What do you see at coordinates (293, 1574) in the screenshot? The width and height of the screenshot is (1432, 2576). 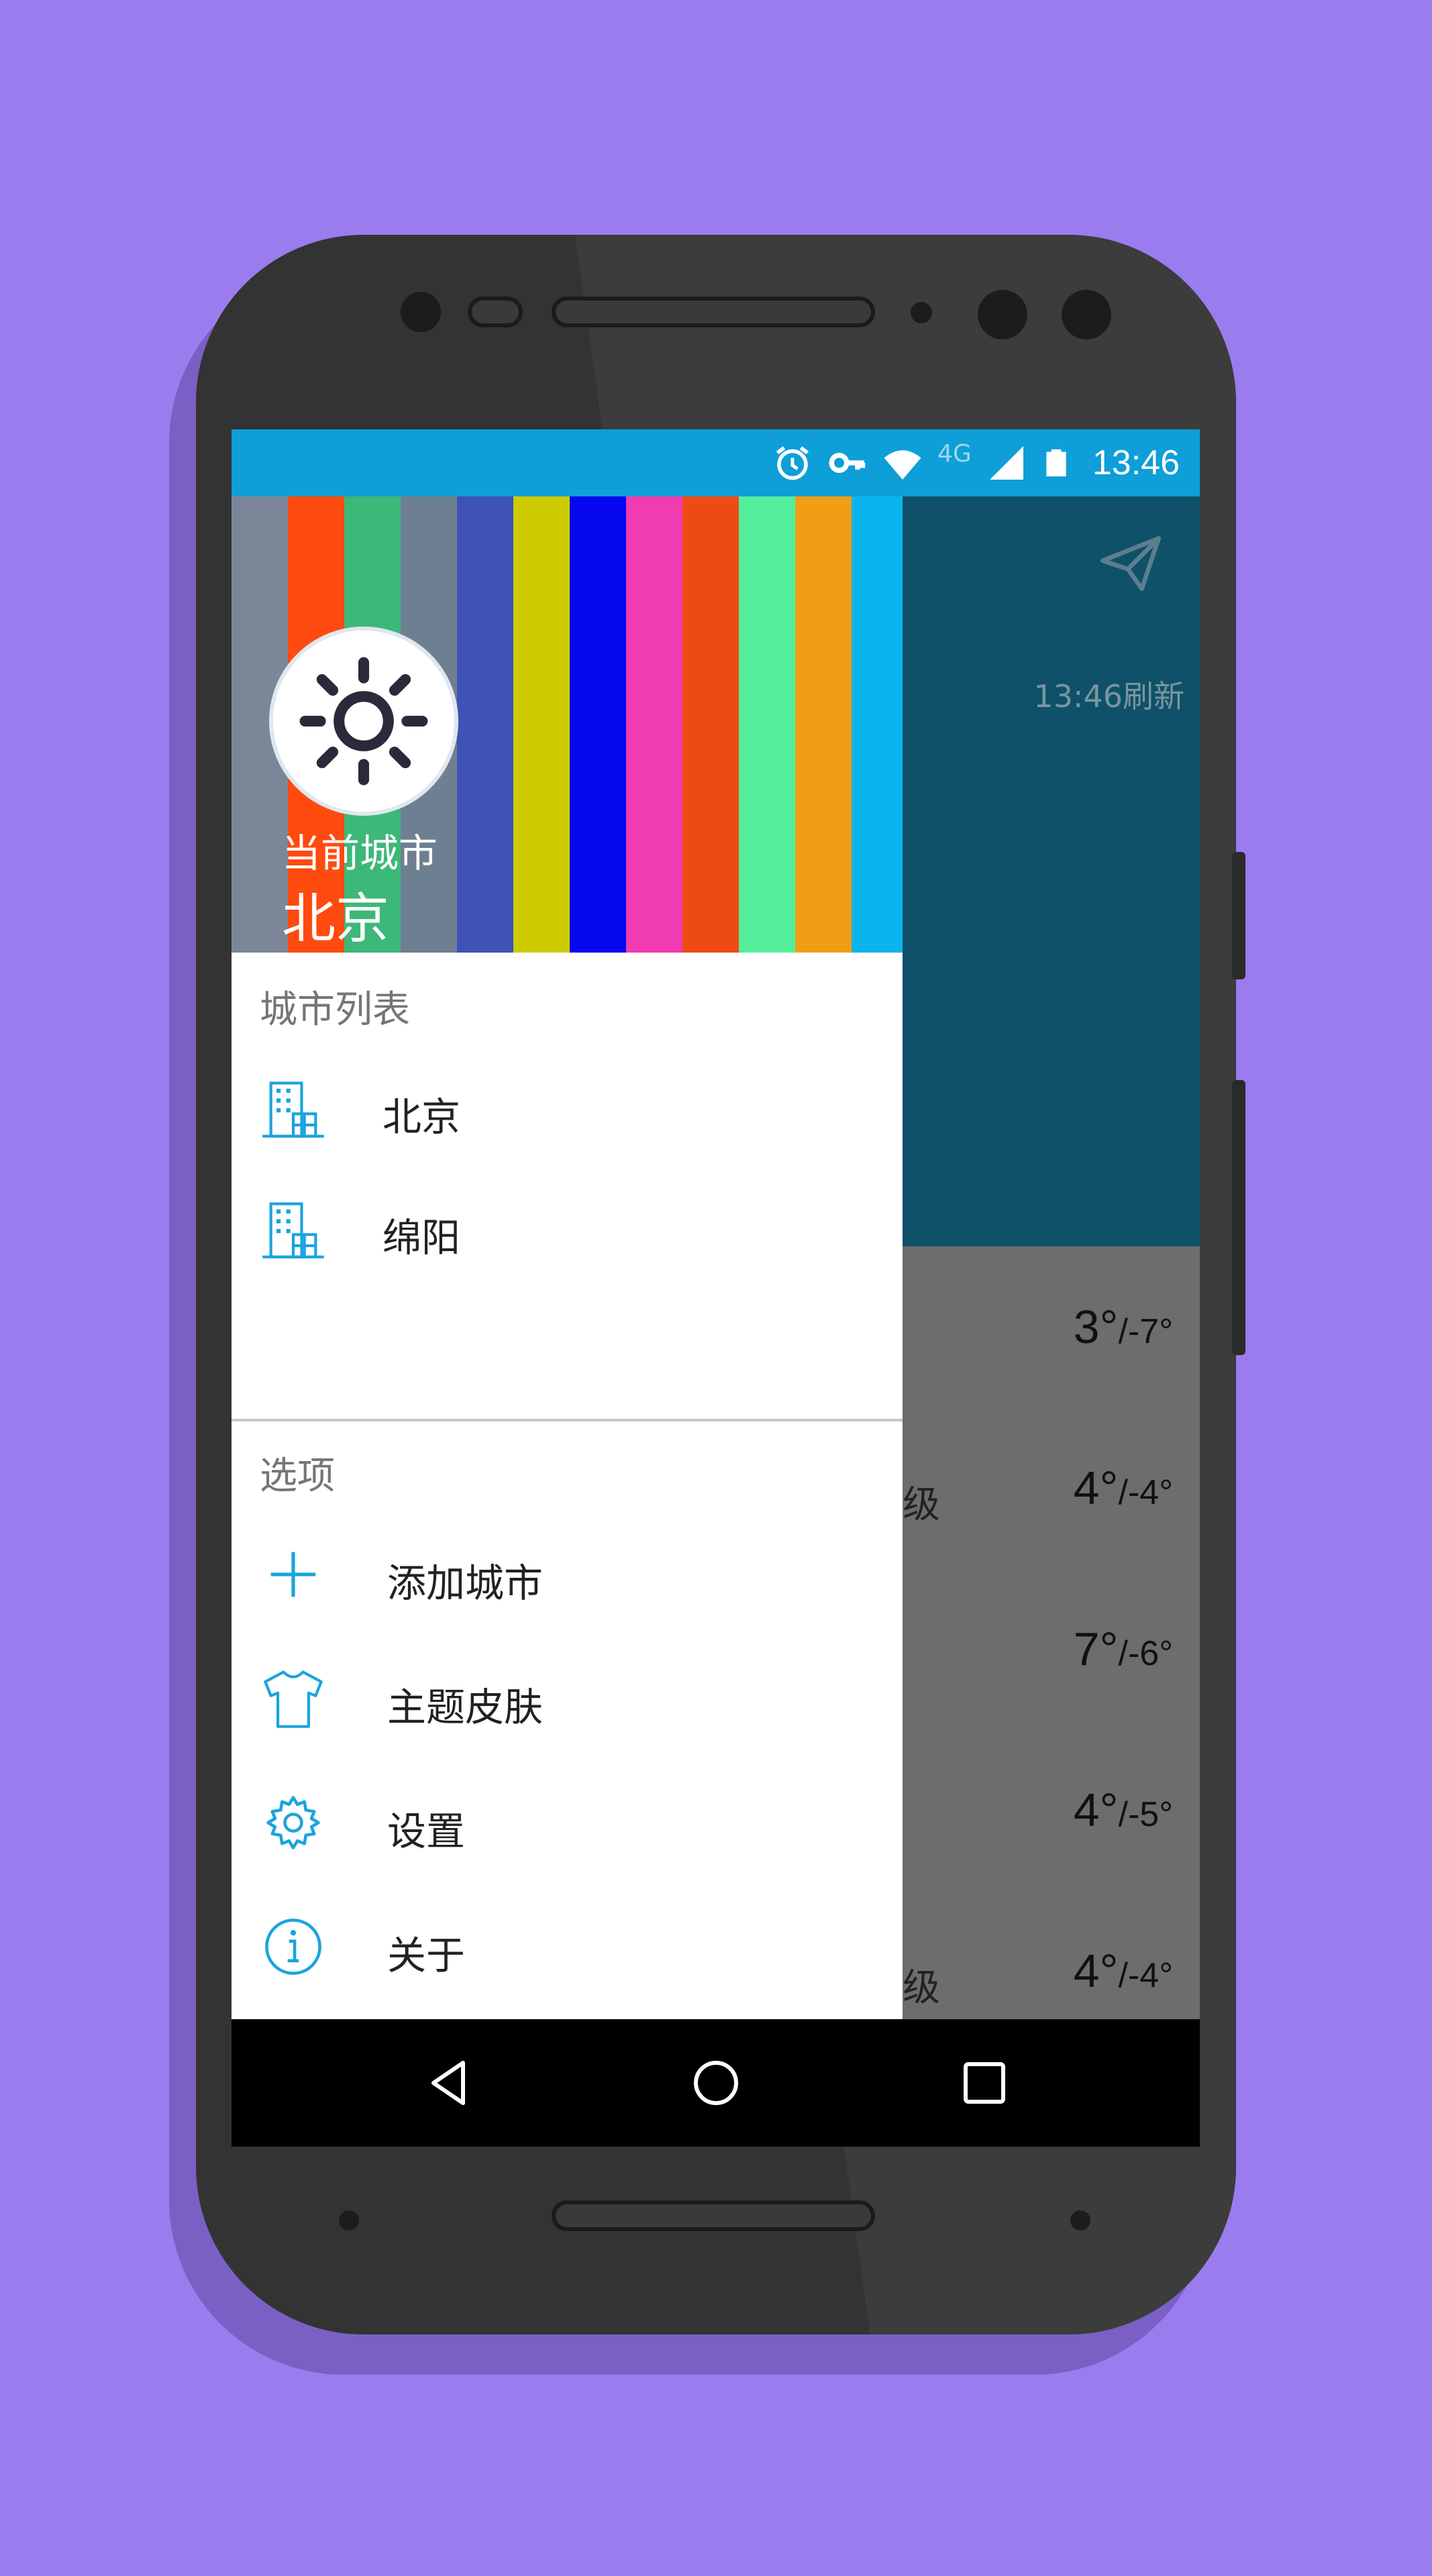 I see `plus-icon` at bounding box center [293, 1574].